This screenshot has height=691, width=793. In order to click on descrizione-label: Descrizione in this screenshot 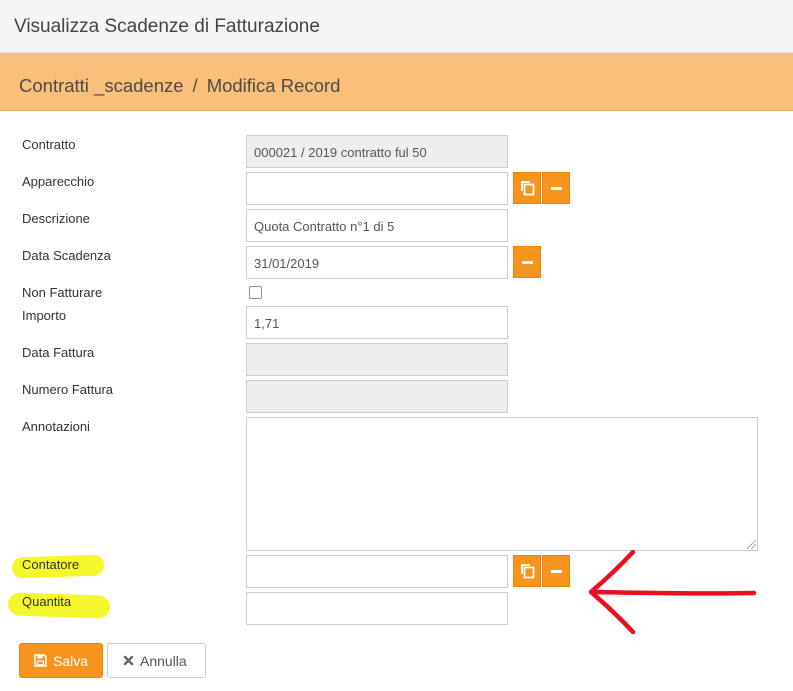, I will do `click(56, 218)`.